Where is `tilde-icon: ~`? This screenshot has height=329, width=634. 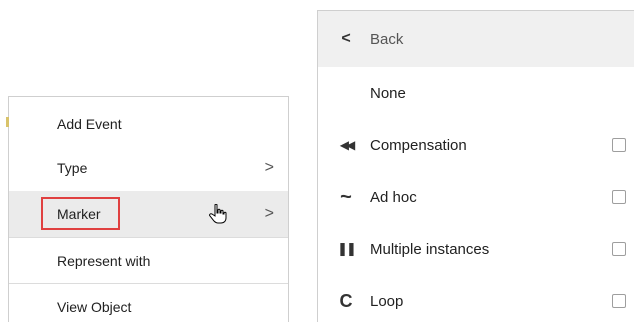 tilde-icon: ~ is located at coordinates (346, 196).